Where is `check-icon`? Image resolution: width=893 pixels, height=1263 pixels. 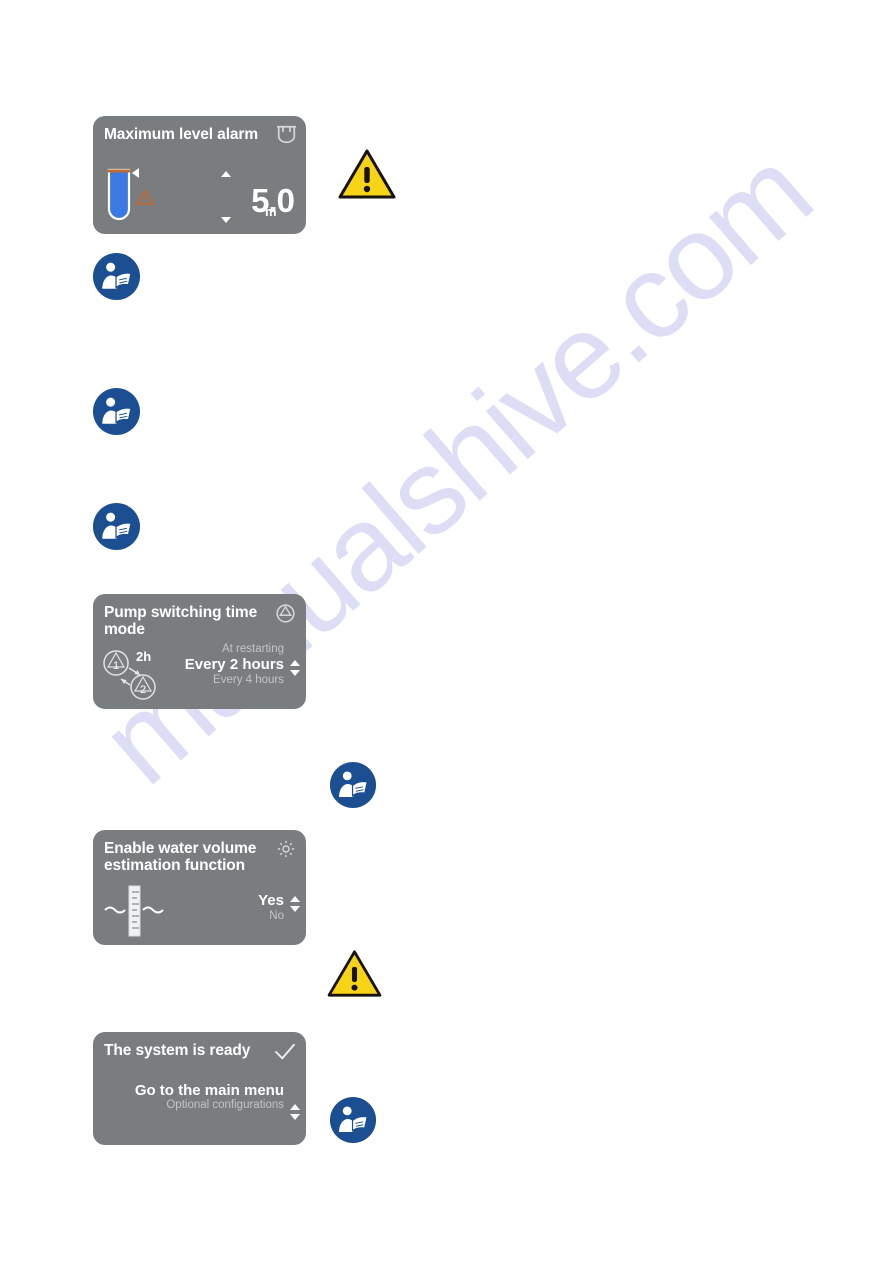 check-icon is located at coordinates (285, 1052).